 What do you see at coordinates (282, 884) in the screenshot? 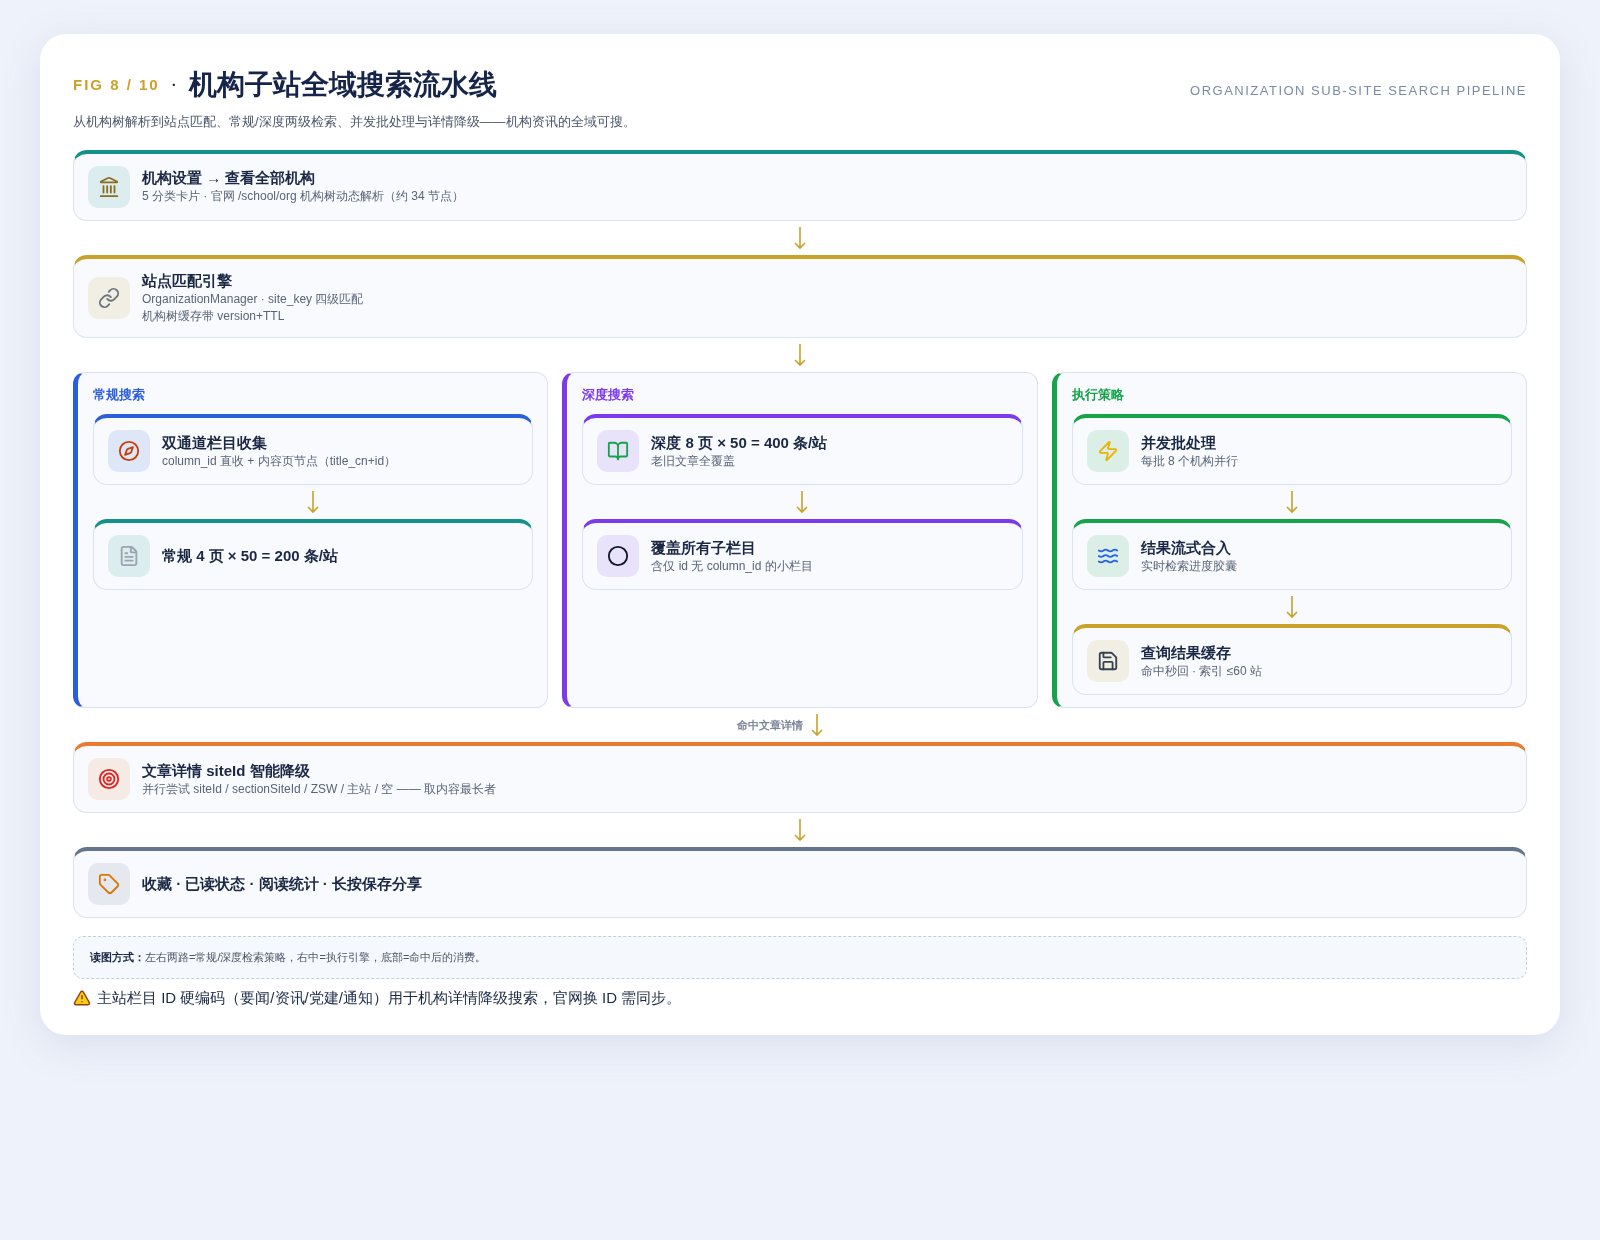
I see `step-title: 收藏 · 已读状态 · 阅读统计 · 长按保存分享` at bounding box center [282, 884].